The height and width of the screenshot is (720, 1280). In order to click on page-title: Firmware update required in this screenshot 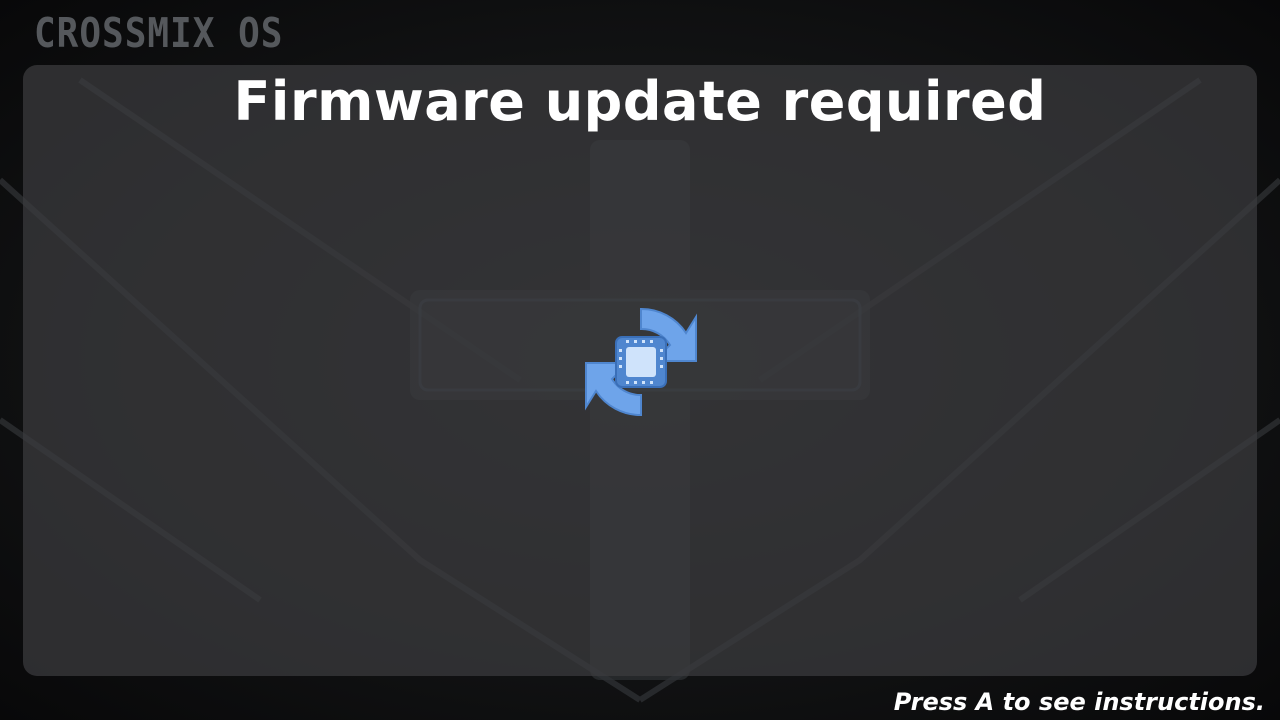, I will do `click(640, 101)`.